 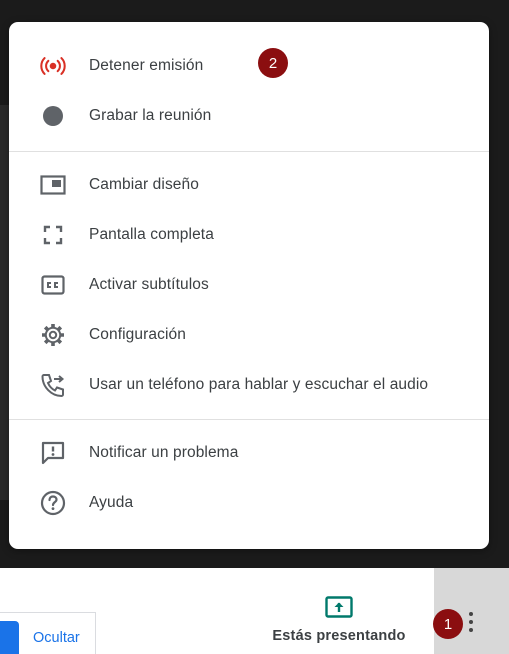 I want to click on menu-item-label: Cambiar diseño, so click(x=144, y=184).